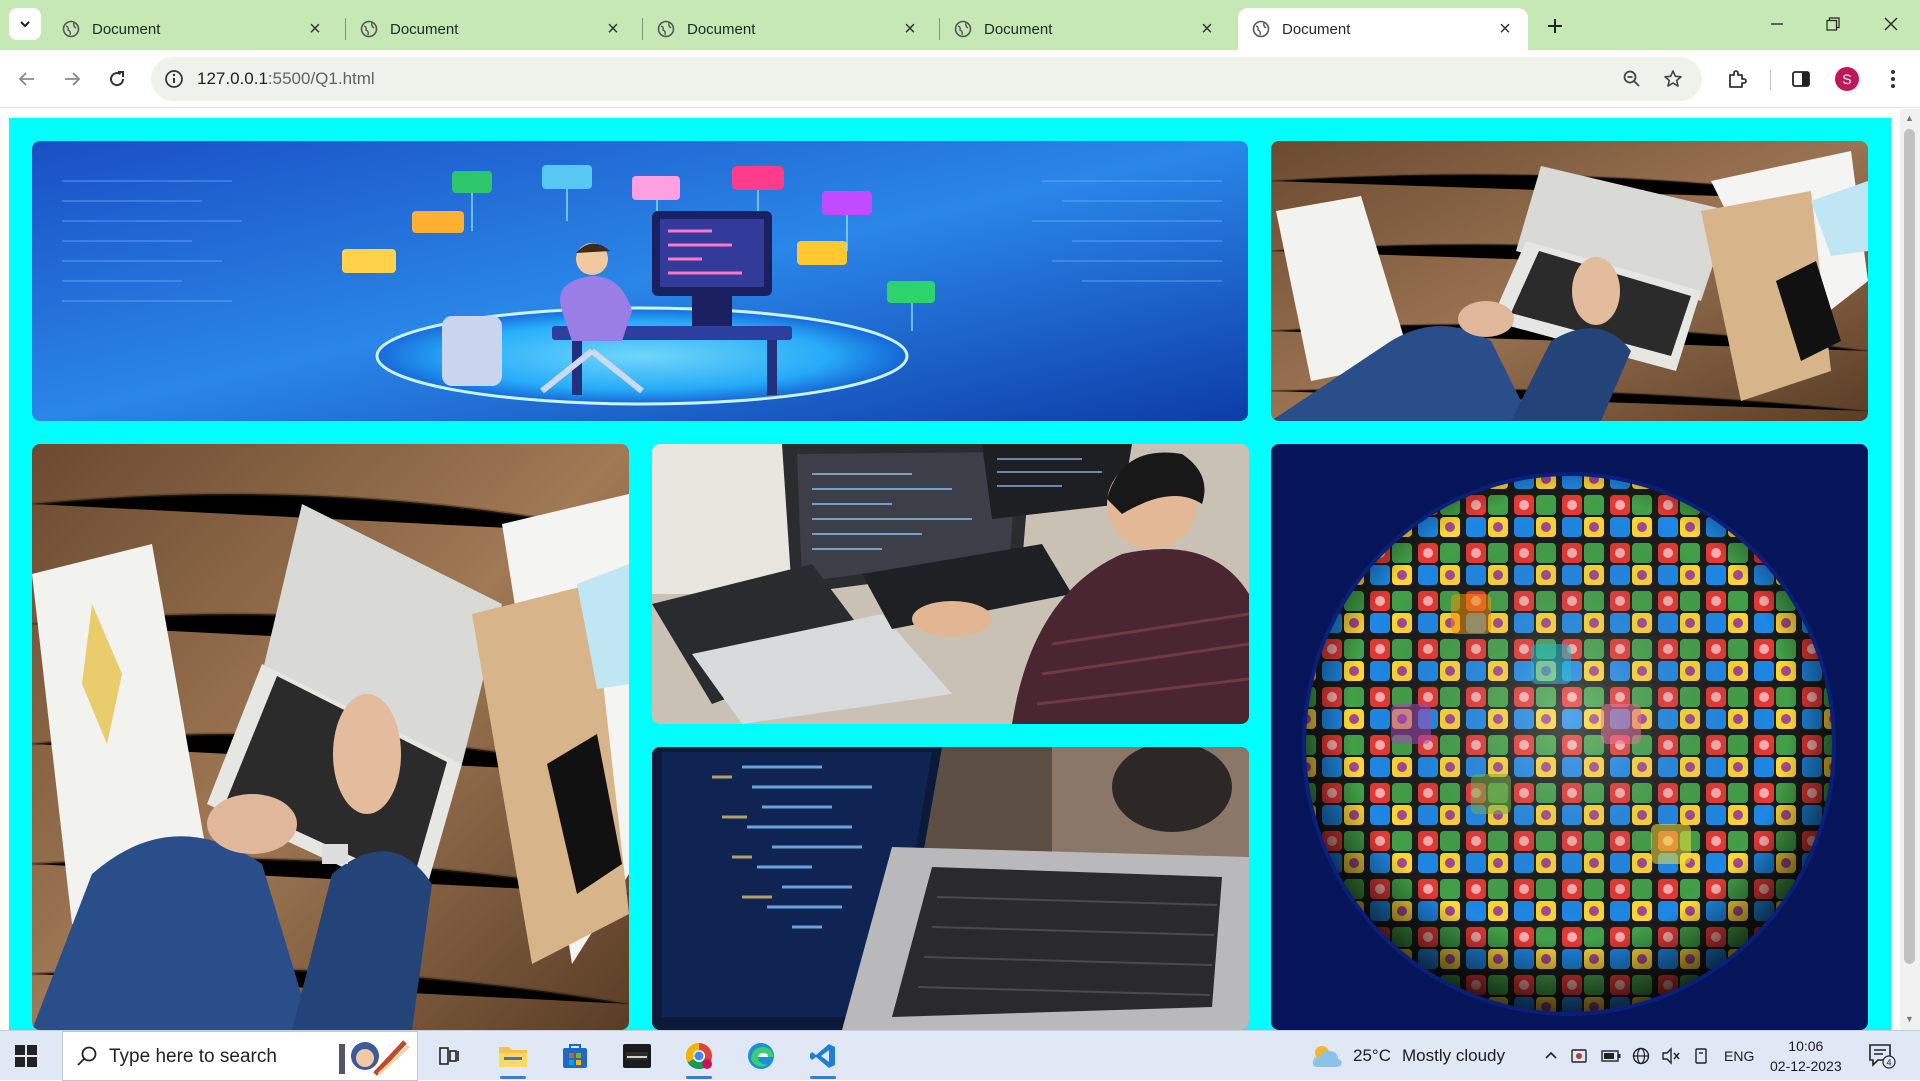 This screenshot has height=1081, width=1920. Describe the element at coordinates (1801, 79) in the screenshot. I see `side-panel-icon` at that location.